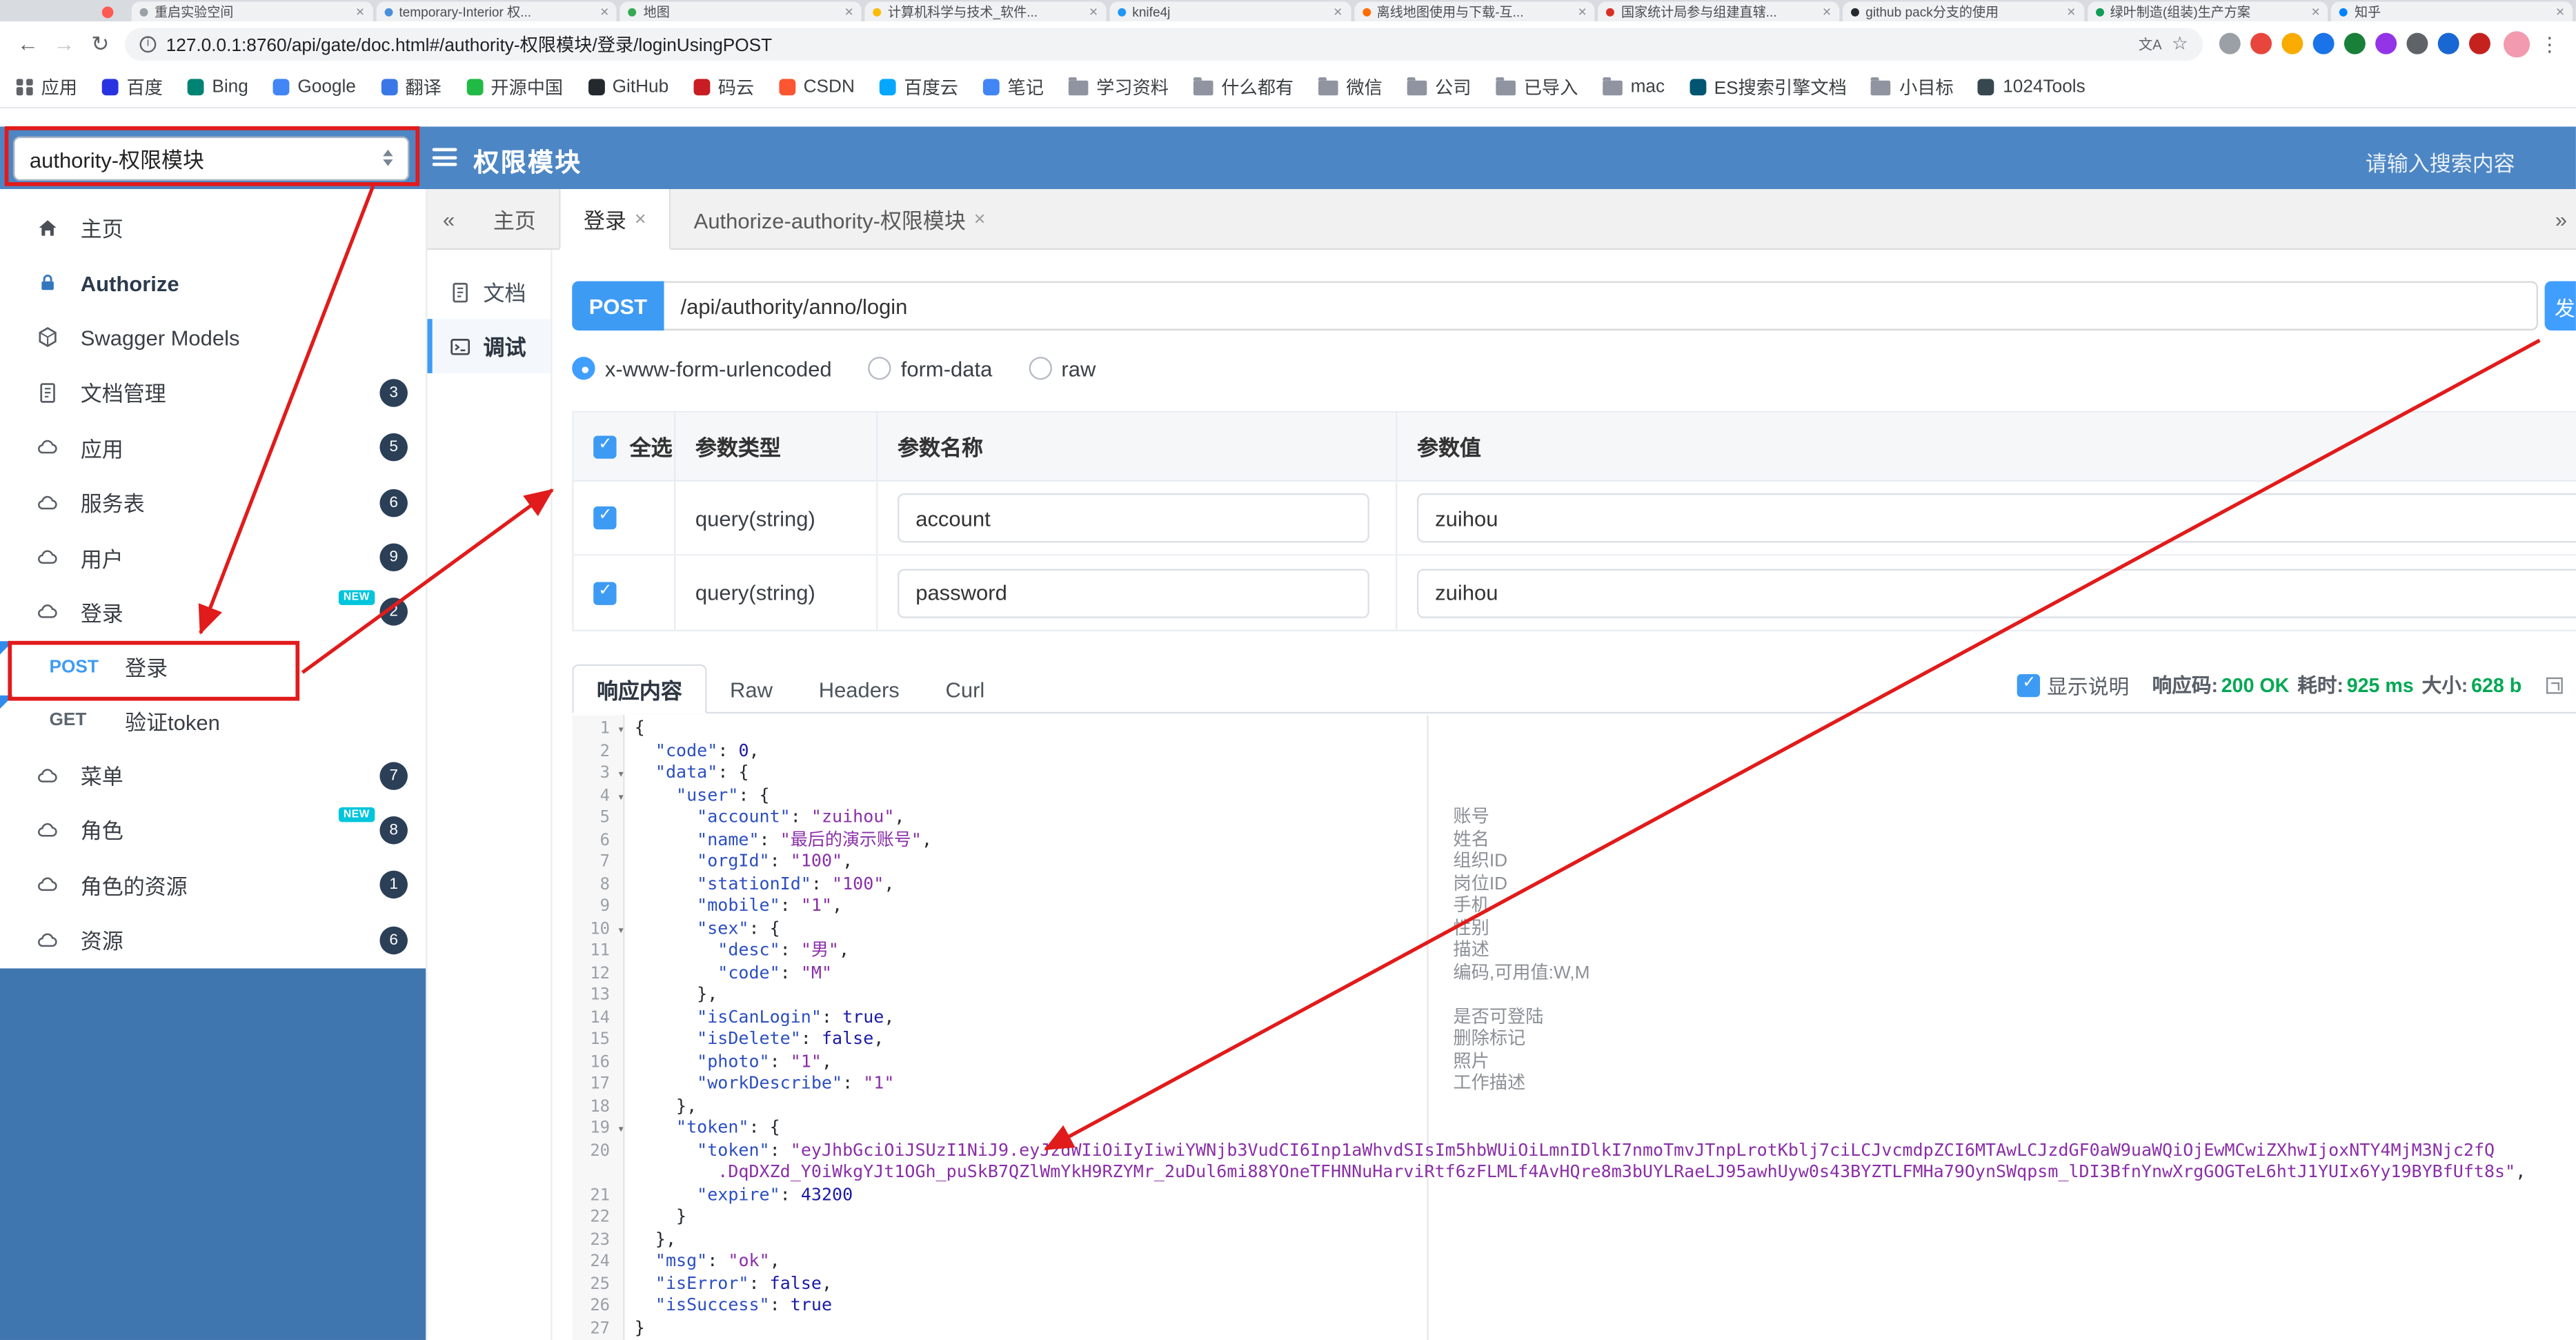 This screenshot has width=2576, height=1340. What do you see at coordinates (2150, 44) in the screenshot?
I see `translate-icon: 文A` at bounding box center [2150, 44].